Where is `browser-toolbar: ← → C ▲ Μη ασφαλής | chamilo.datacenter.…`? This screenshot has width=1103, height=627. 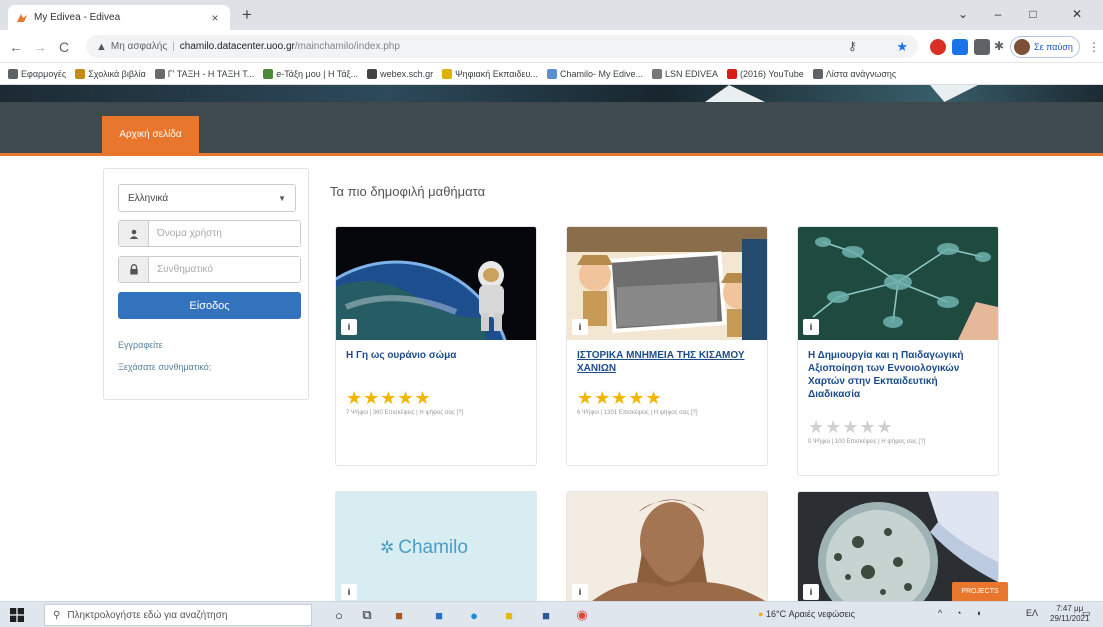 browser-toolbar: ← → C ▲ Μη ασφαλής | chamilo.datacenter.… is located at coordinates (551, 46).